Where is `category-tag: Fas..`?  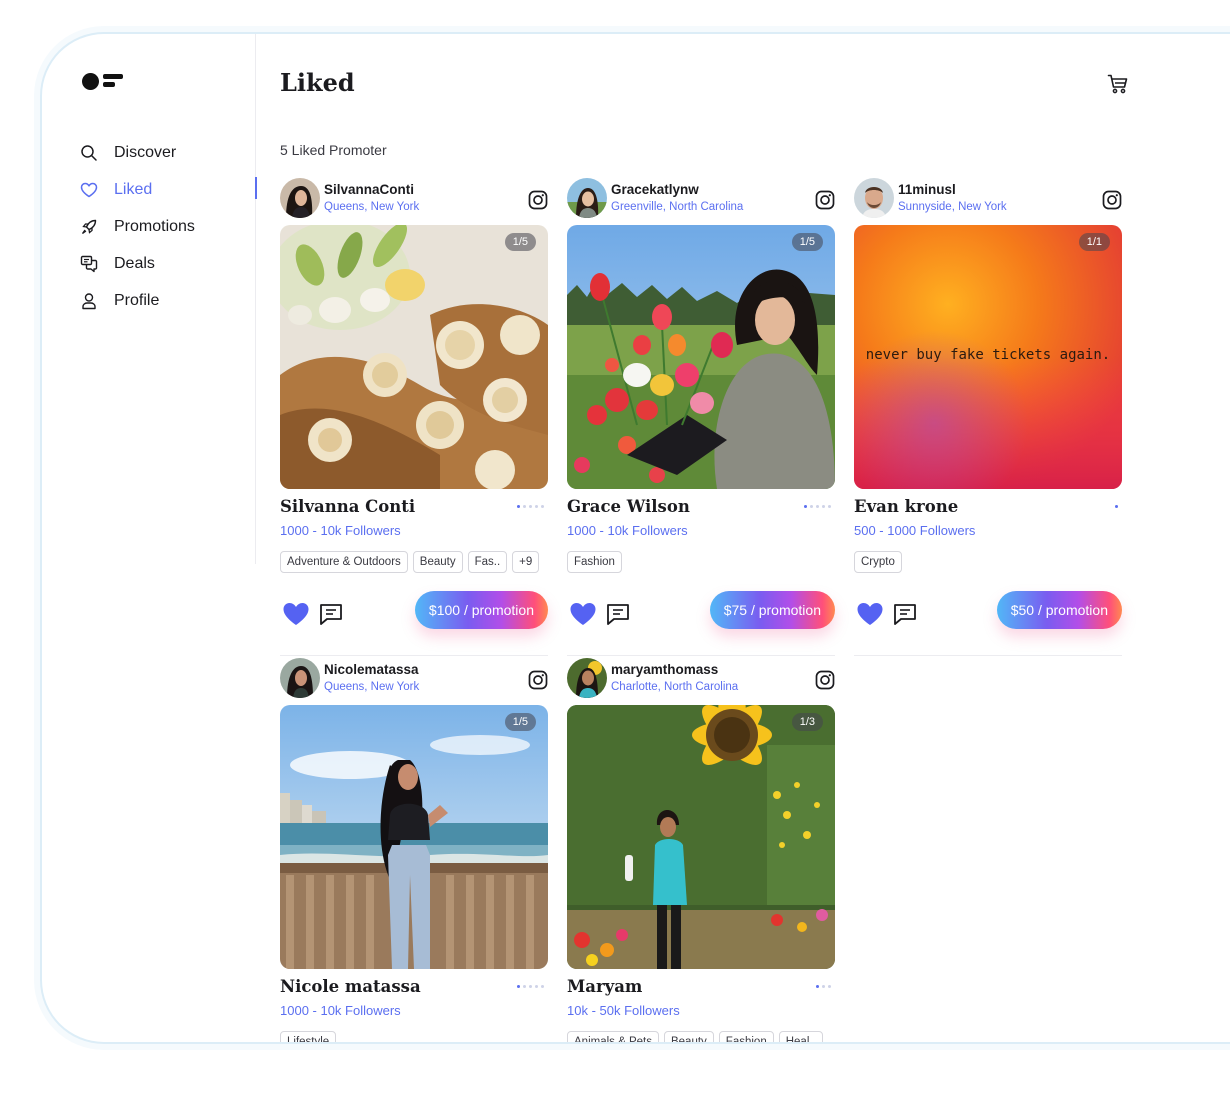 category-tag: Fas.. is located at coordinates (487, 562).